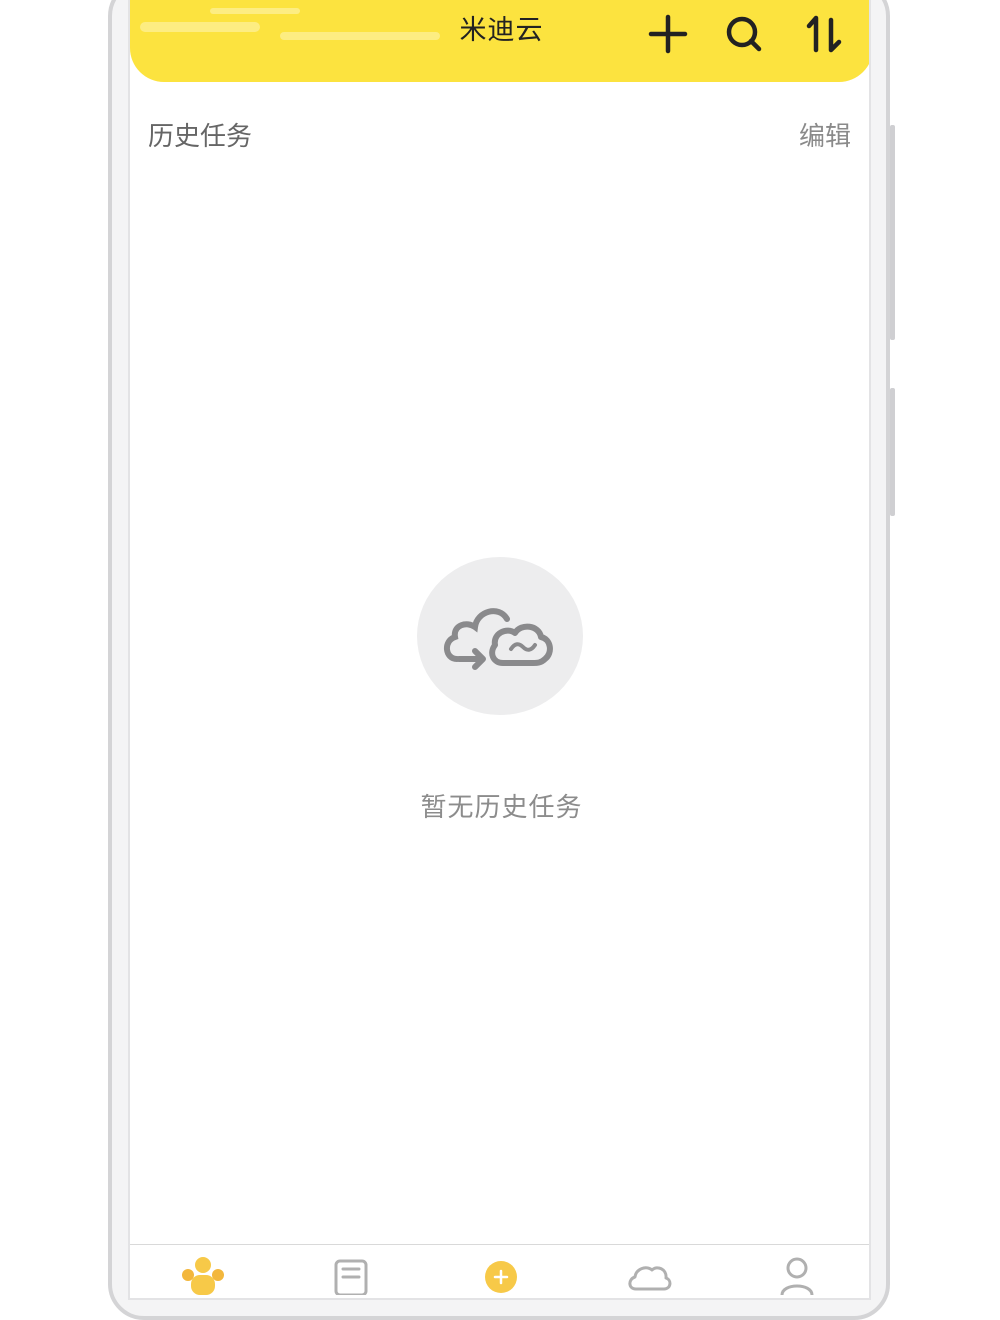 Image resolution: width=1000 pixels, height=1320 pixels. I want to click on profile-icon, so click(797, 1276).